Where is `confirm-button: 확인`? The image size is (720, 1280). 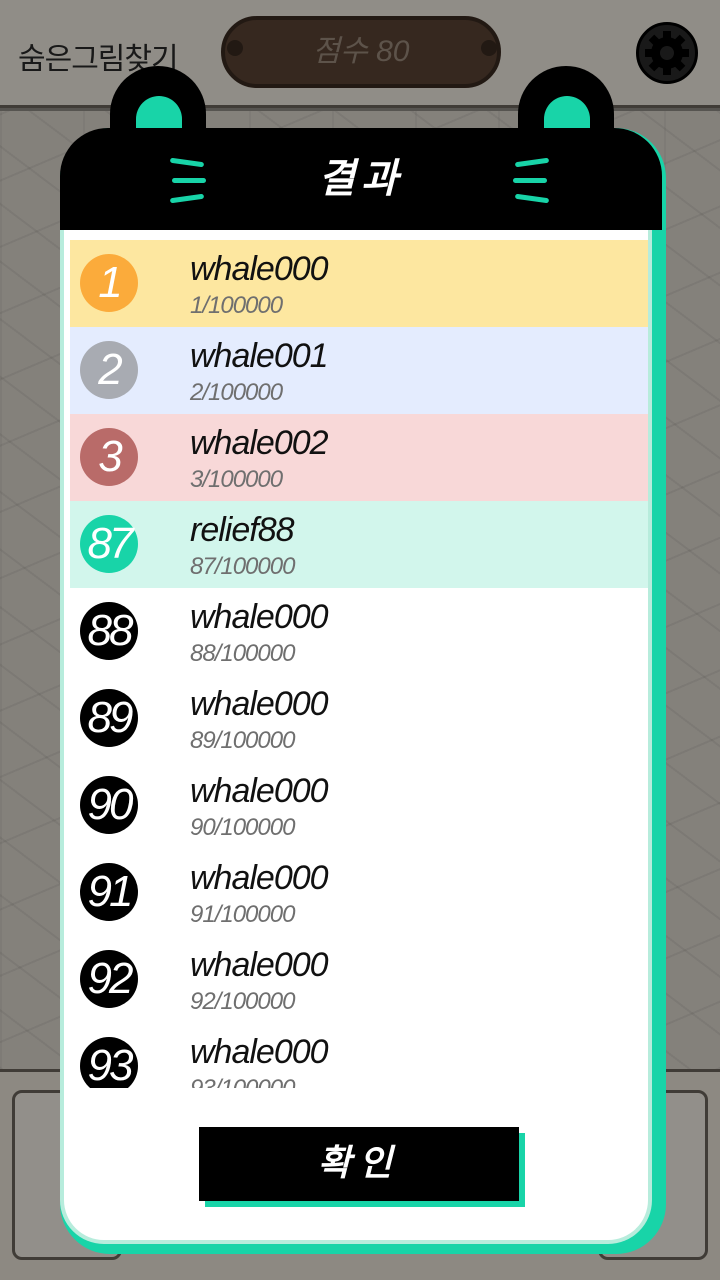 confirm-button: 확인 is located at coordinates (359, 1164).